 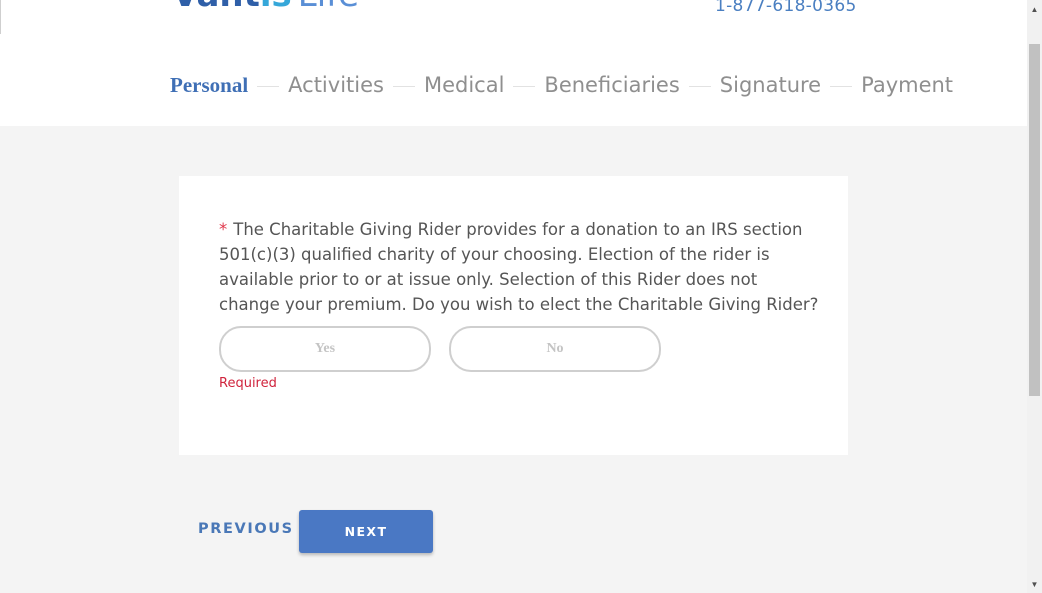 What do you see at coordinates (907, 85) in the screenshot?
I see `step-payment: Payment` at bounding box center [907, 85].